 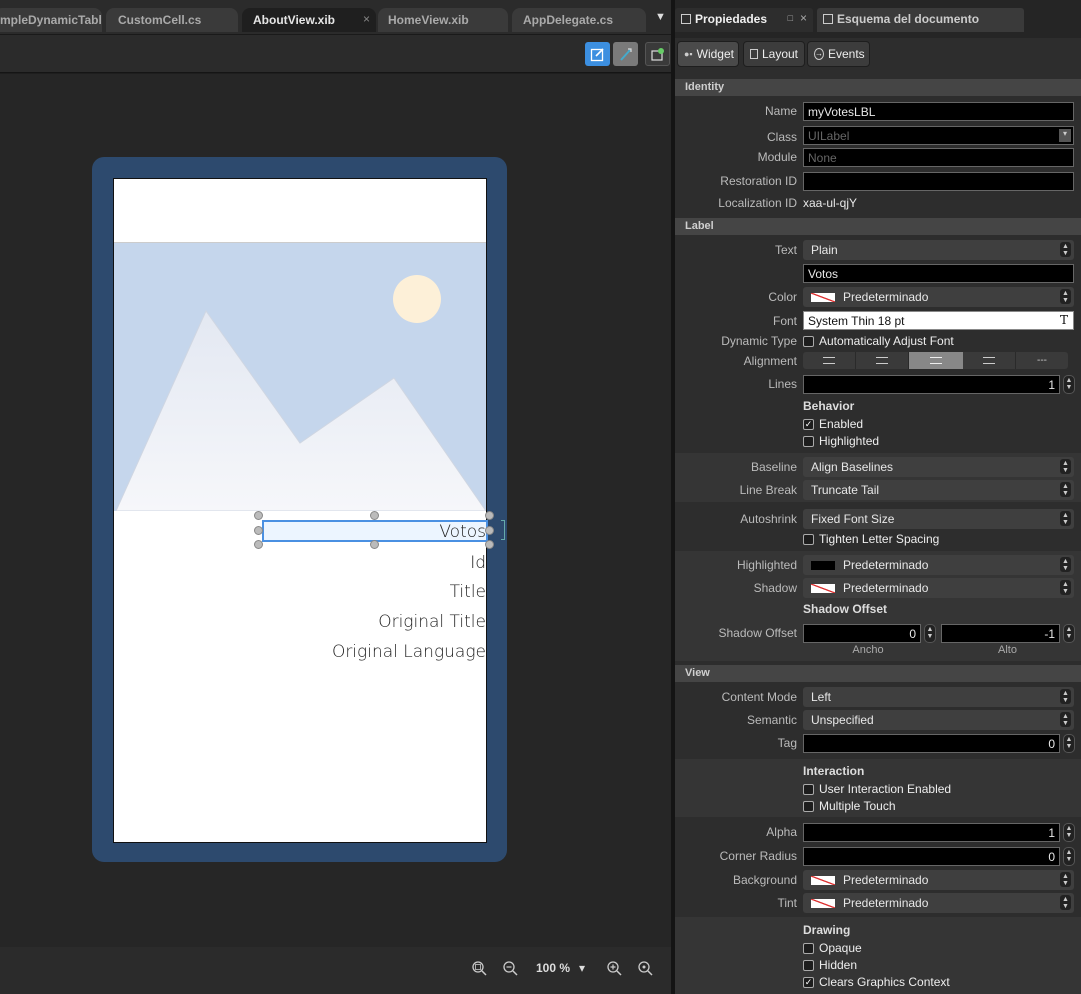 I want to click on lines-field: 1, so click(x=931, y=384).